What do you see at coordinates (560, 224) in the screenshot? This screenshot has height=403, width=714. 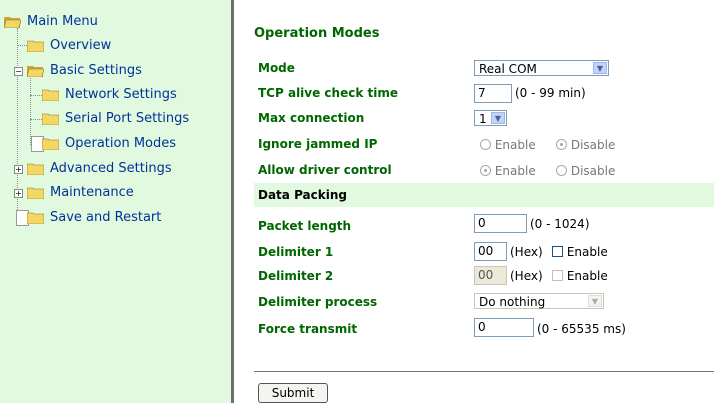 I see `packet-length-hint: (0 - 1024)` at bounding box center [560, 224].